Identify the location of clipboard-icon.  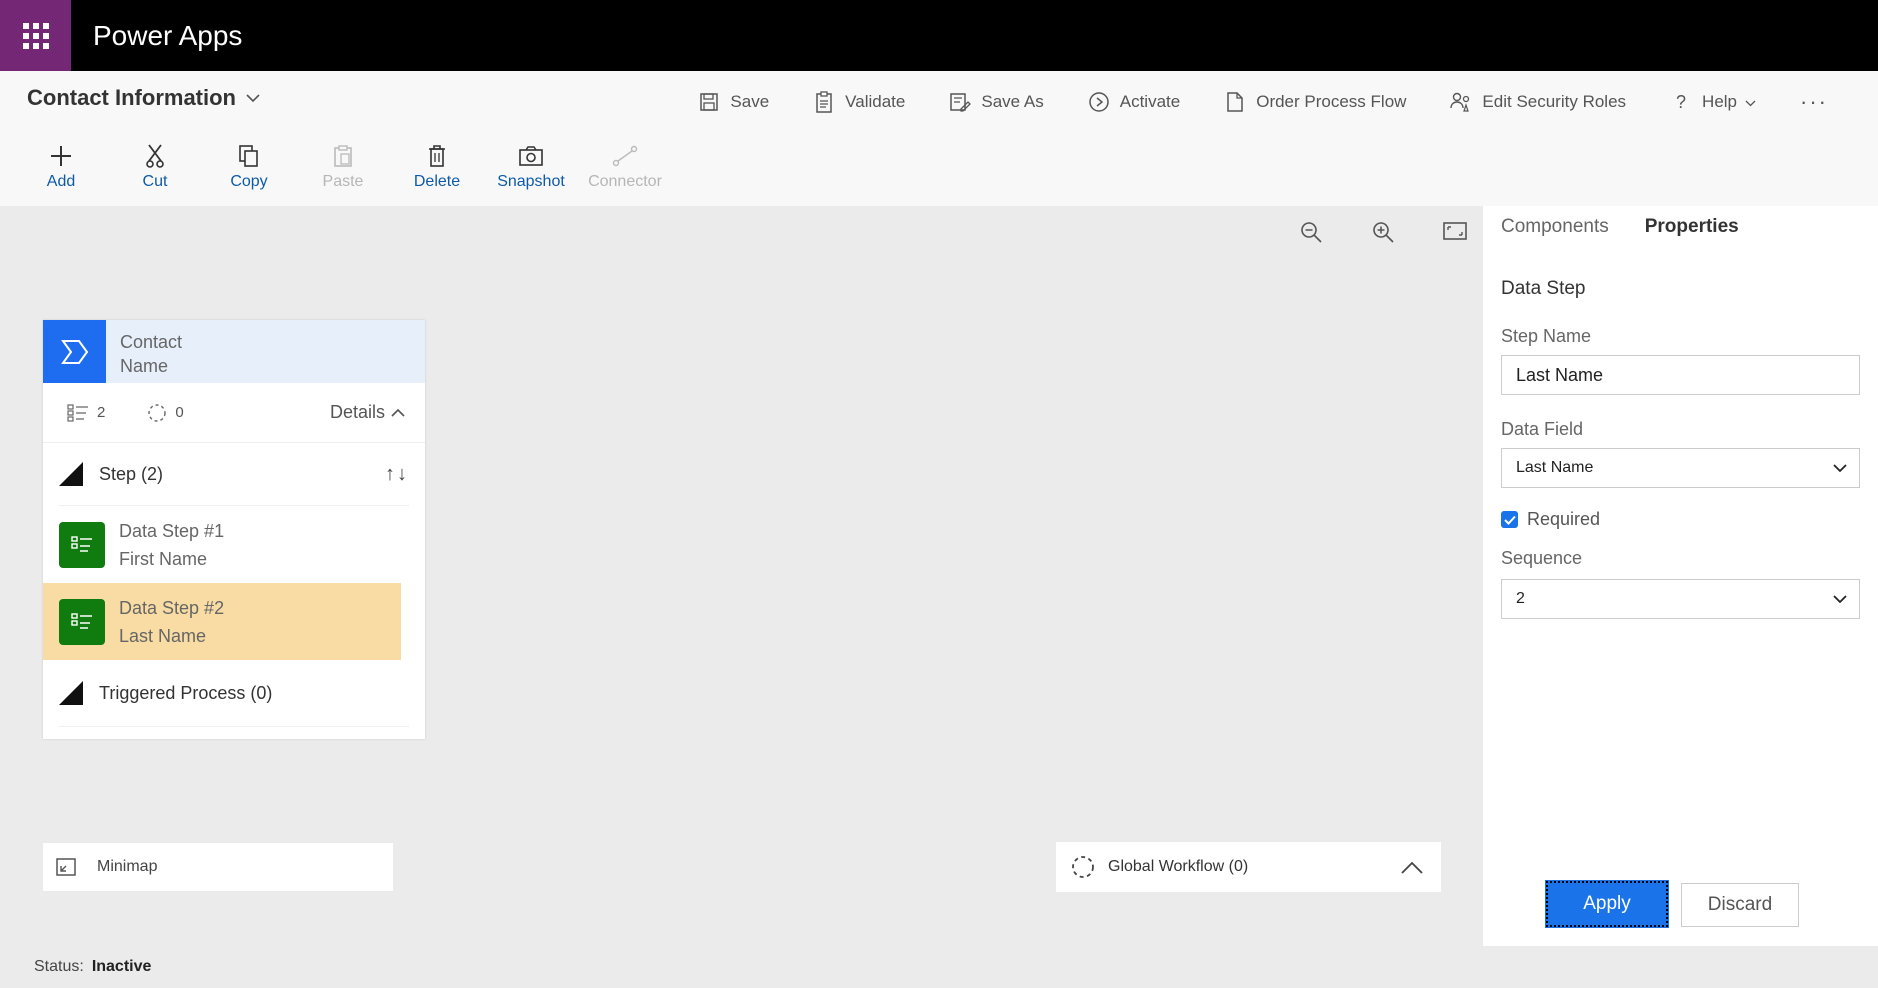
(824, 102).